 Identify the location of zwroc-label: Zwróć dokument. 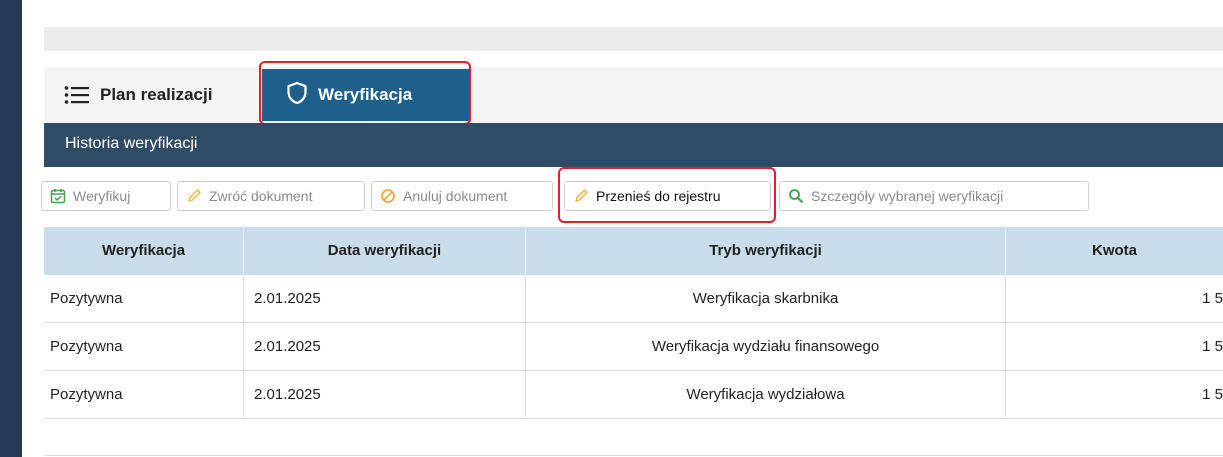
(261, 196).